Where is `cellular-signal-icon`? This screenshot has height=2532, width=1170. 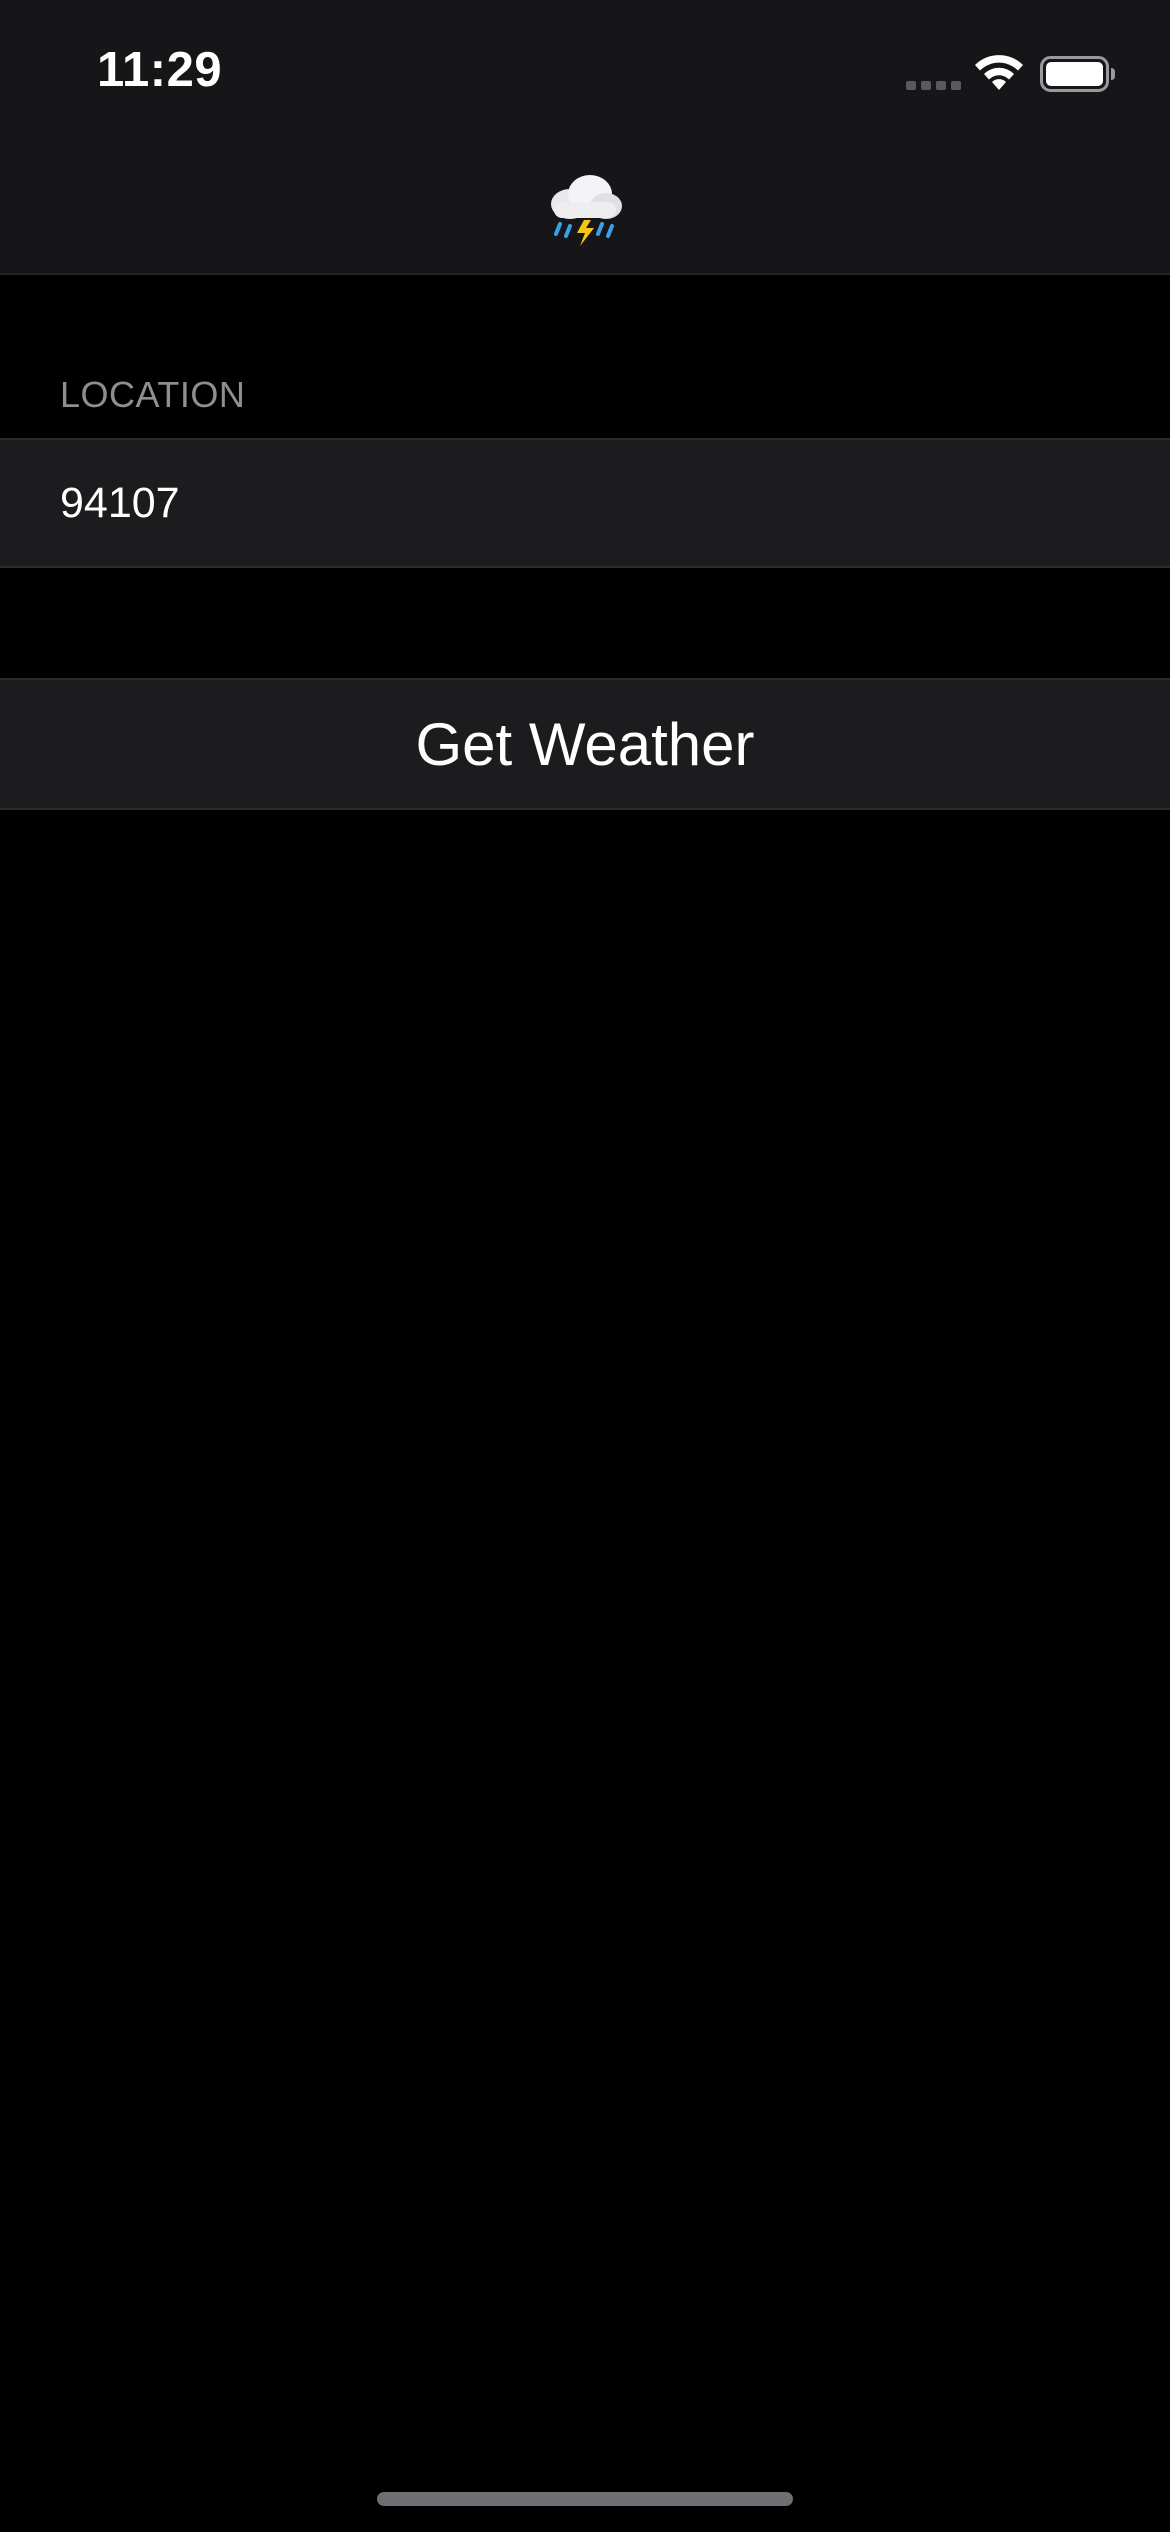 cellular-signal-icon is located at coordinates (933, 85).